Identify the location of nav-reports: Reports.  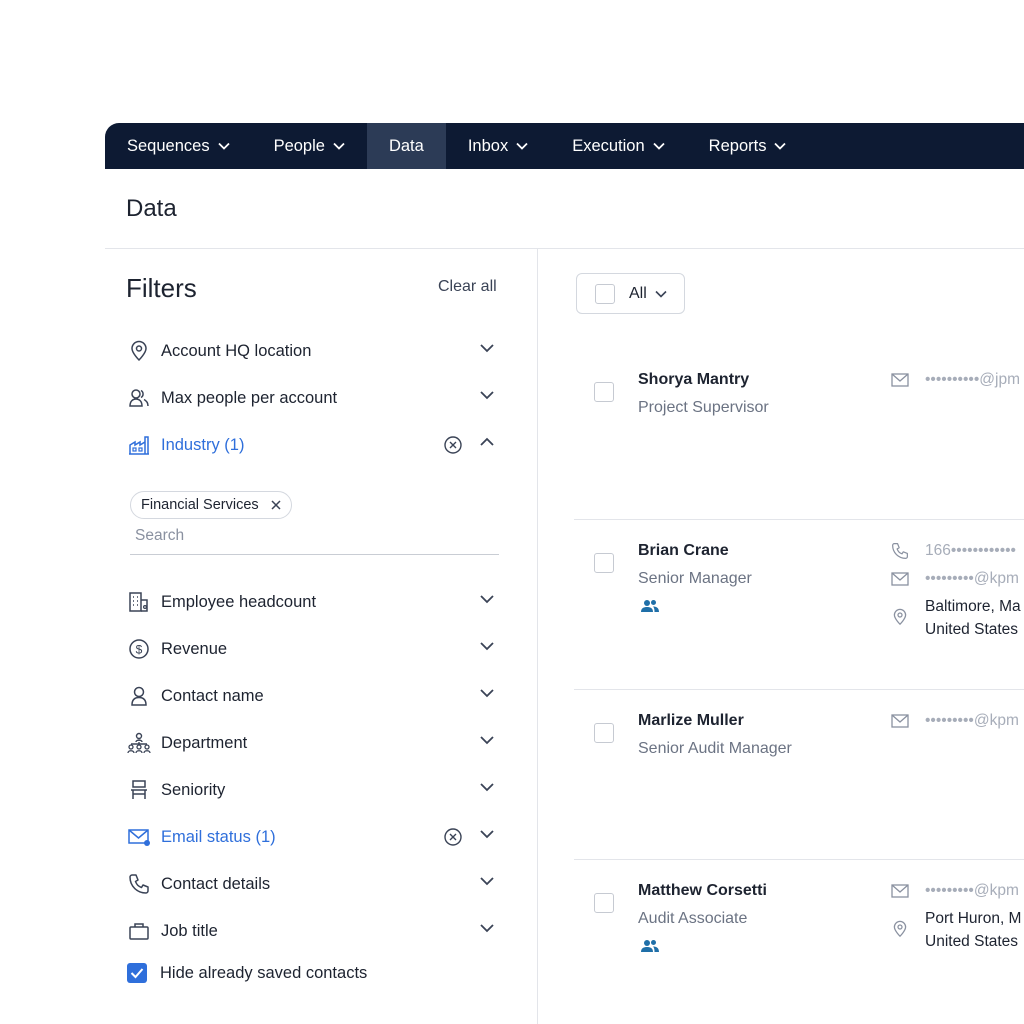
(748, 146).